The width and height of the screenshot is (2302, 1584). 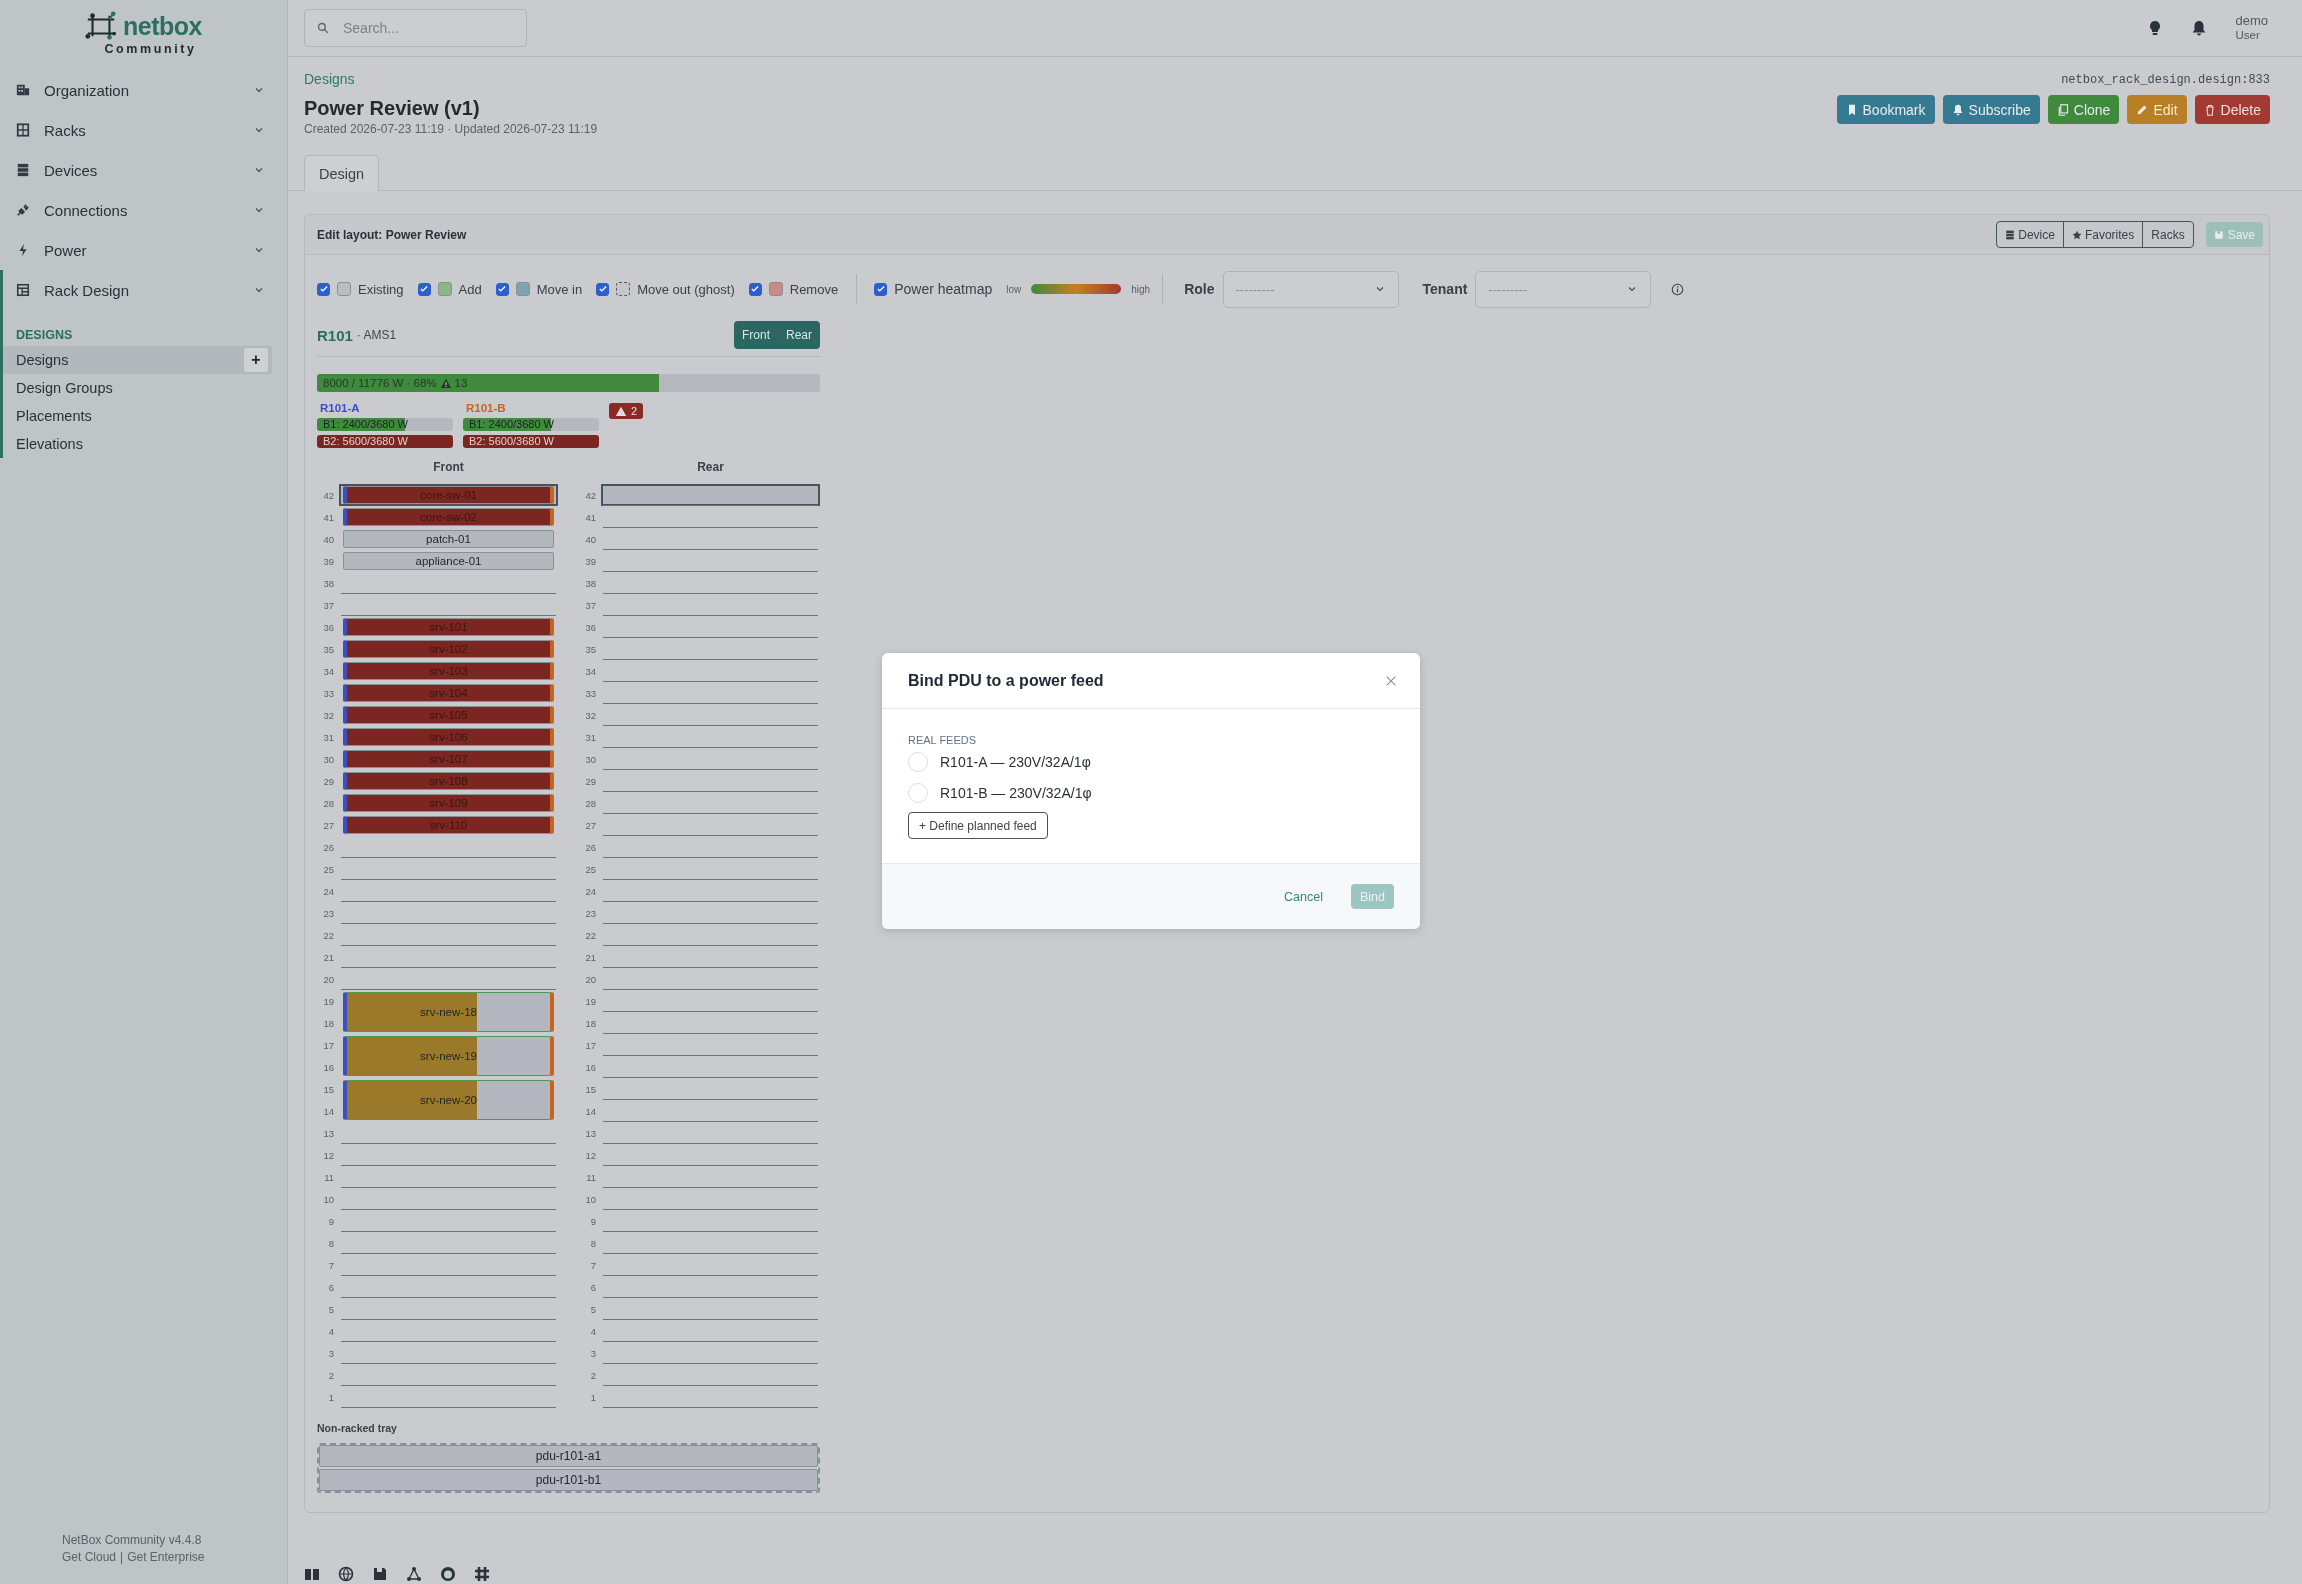 What do you see at coordinates (328, 1155) in the screenshot?
I see `unit-number: 12` at bounding box center [328, 1155].